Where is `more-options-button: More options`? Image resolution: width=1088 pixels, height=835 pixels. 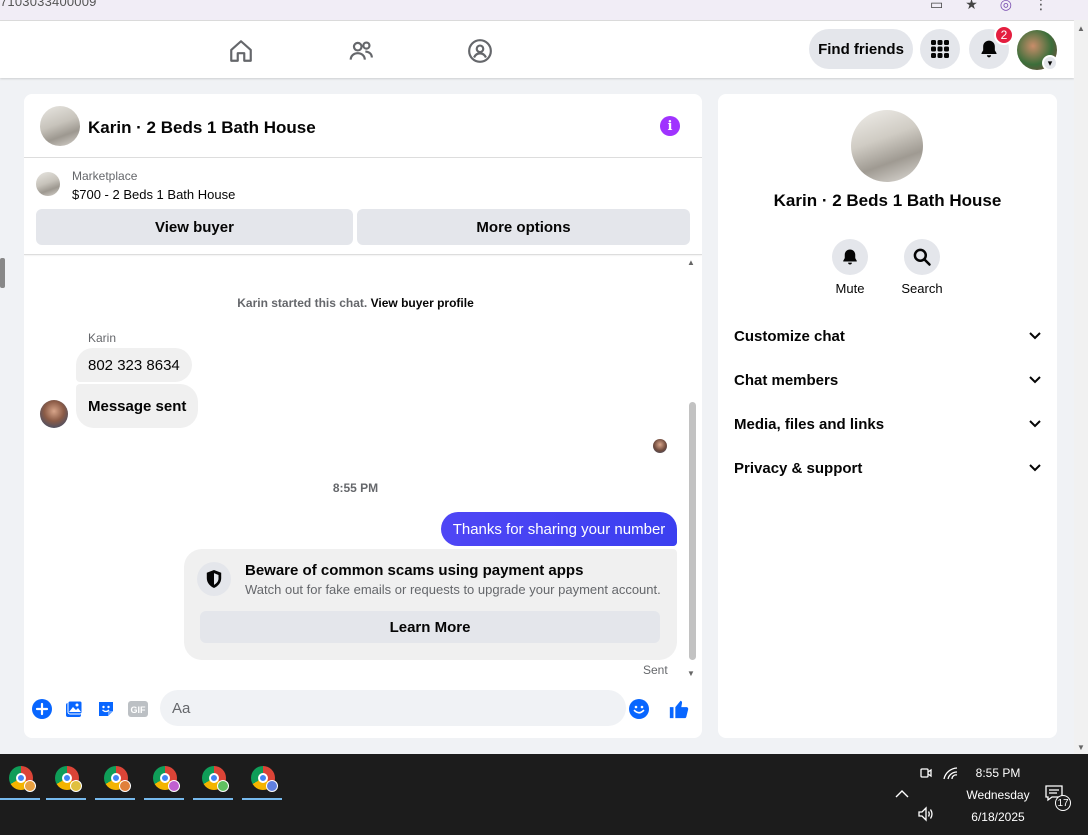
more-options-button: More options is located at coordinates (523, 227).